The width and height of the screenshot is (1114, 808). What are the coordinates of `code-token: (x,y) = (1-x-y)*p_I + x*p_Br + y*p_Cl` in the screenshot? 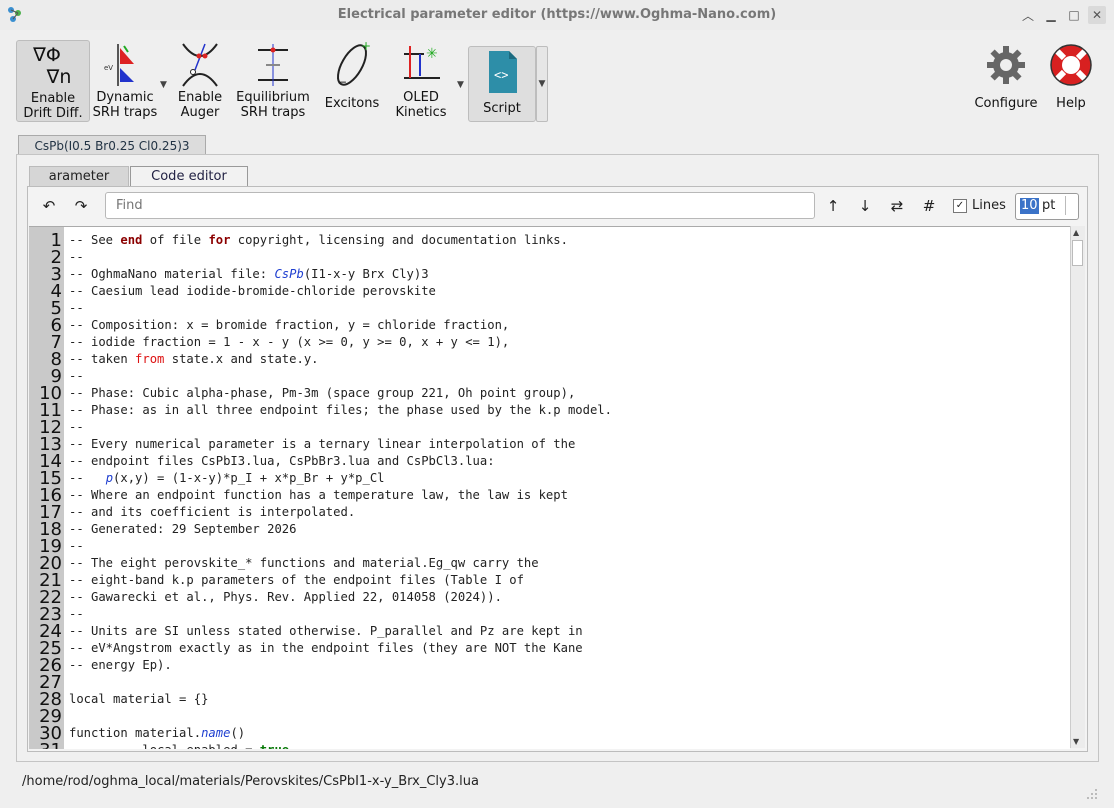 It's located at (249, 478).